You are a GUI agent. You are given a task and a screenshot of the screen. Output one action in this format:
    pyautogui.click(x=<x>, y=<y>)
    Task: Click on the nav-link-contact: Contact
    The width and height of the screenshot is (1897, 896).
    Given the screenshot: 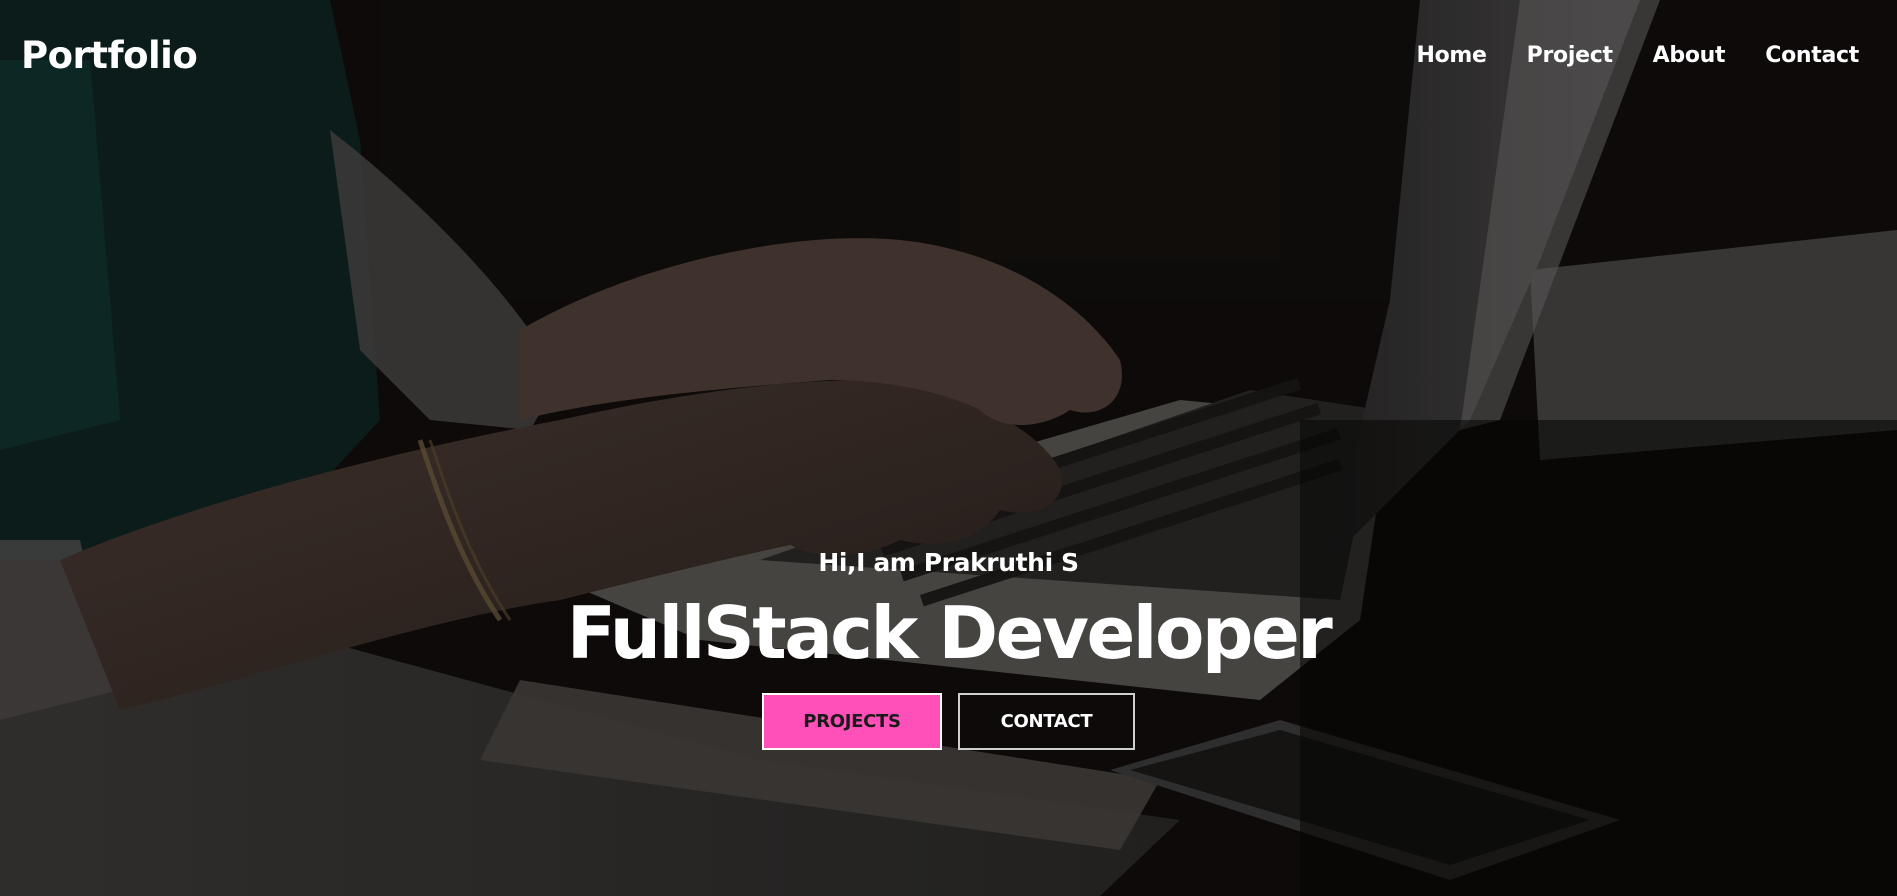 What is the action you would take?
    pyautogui.click(x=1812, y=55)
    